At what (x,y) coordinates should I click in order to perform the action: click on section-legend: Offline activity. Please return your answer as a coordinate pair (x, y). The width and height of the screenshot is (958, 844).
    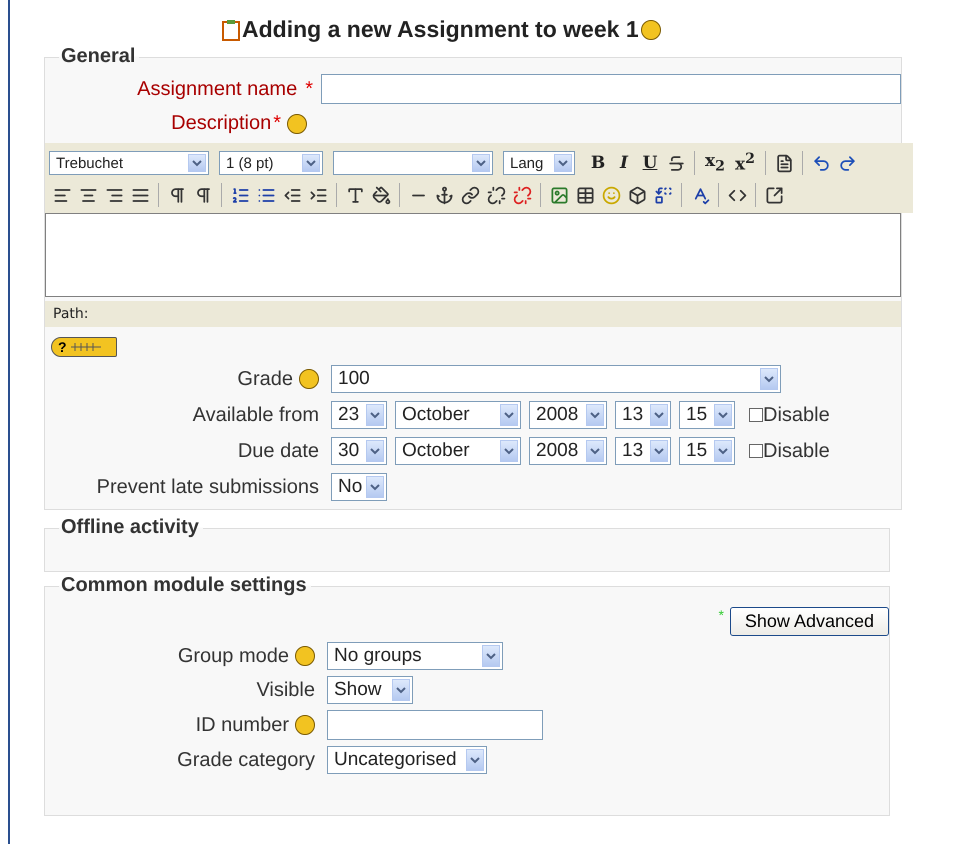
    Looking at the image, I should click on (131, 527).